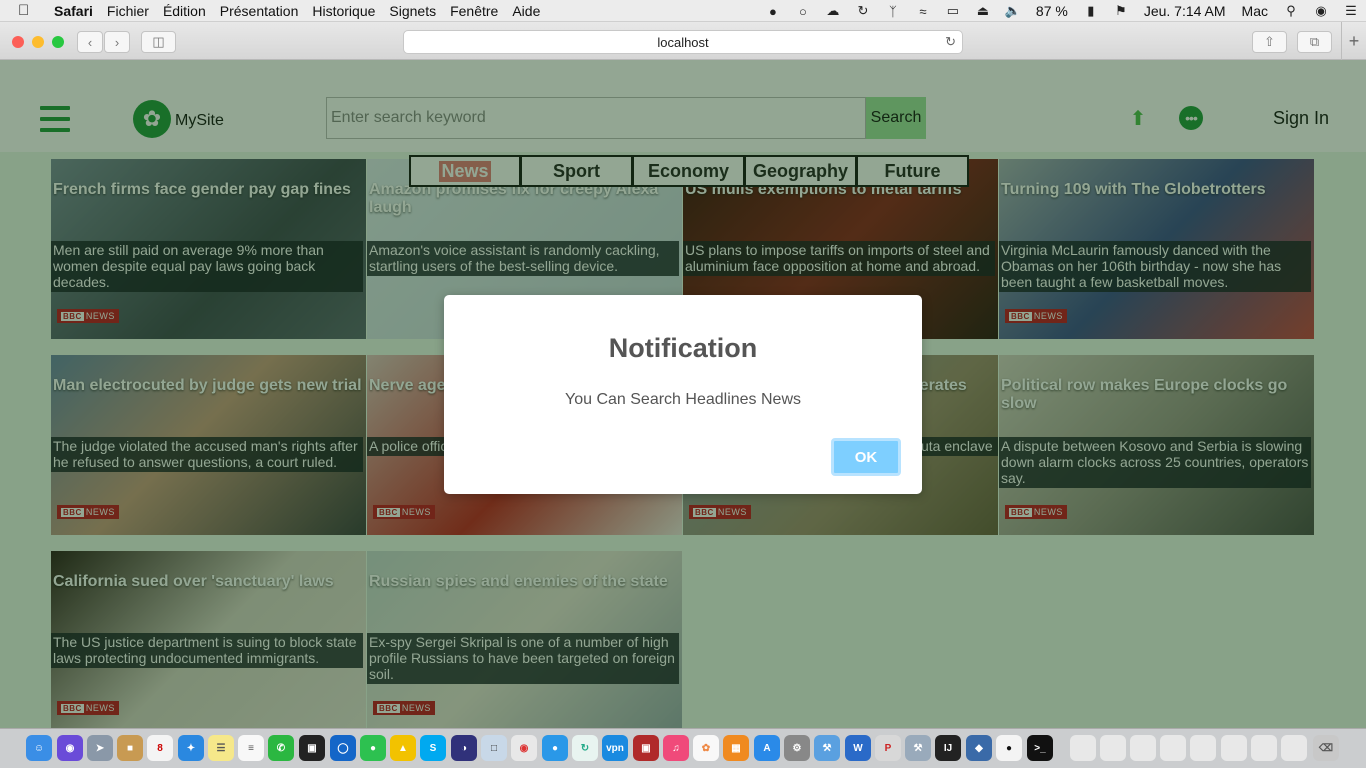 The width and height of the screenshot is (1366, 768). Describe the element at coordinates (1255, 11) in the screenshot. I see `user-name: Mac` at that location.